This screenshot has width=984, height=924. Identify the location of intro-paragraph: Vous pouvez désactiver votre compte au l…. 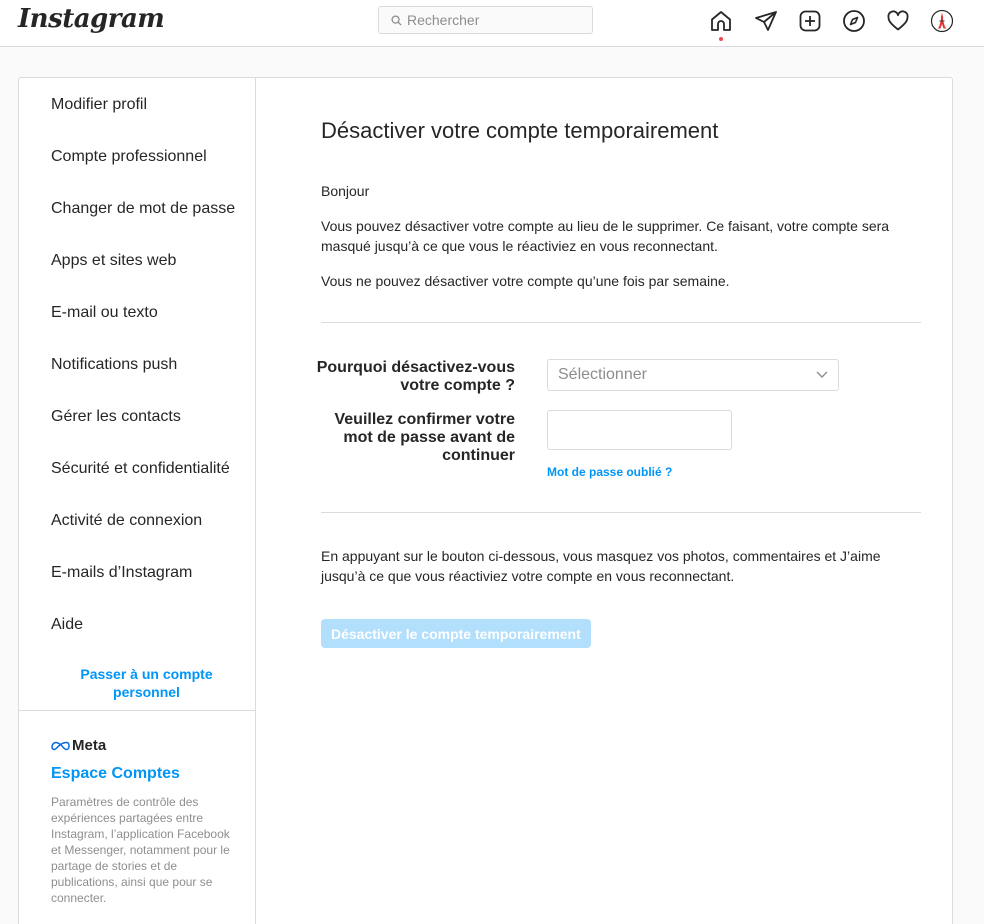
(605, 236).